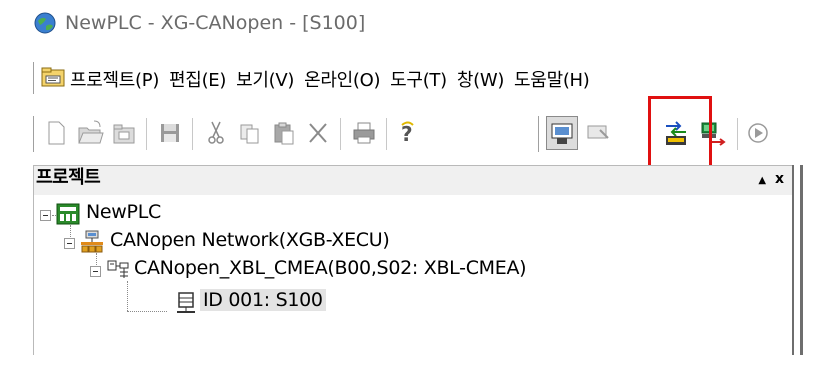  Describe the element at coordinates (92, 241) in the screenshot. I see `network-icon` at that location.